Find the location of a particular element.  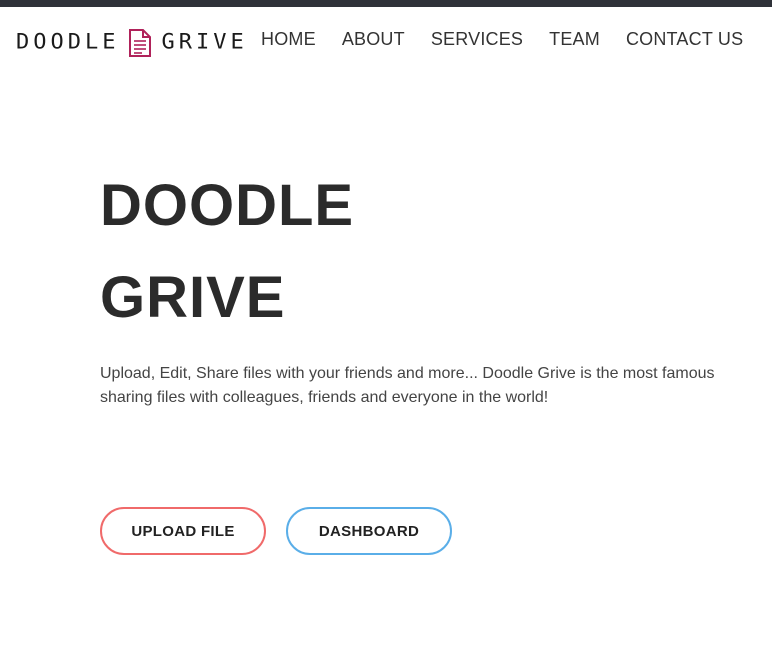

upload-file-button: UPLOAD FILE is located at coordinates (183, 531).